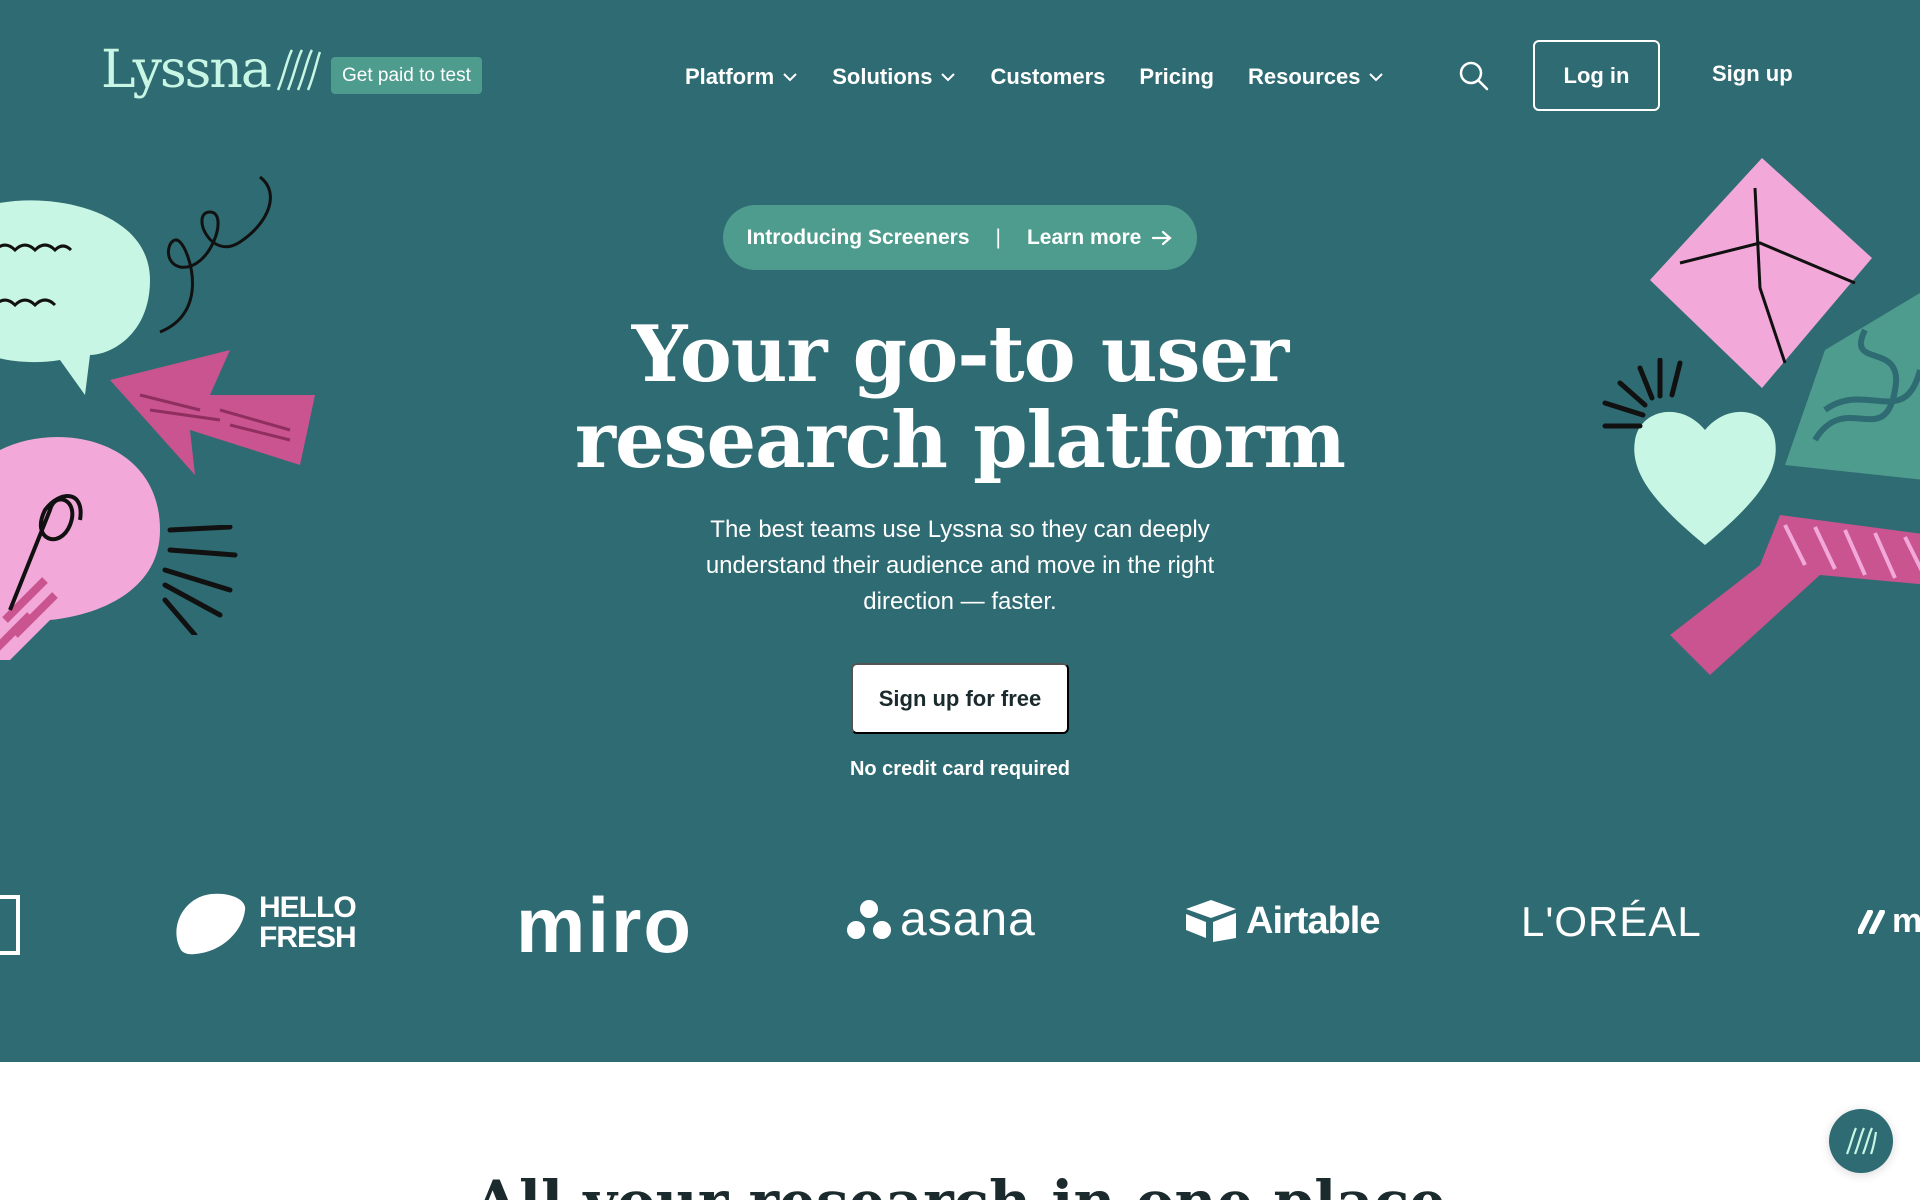  What do you see at coordinates (1596, 75) in the screenshot?
I see `login-button: Log in` at bounding box center [1596, 75].